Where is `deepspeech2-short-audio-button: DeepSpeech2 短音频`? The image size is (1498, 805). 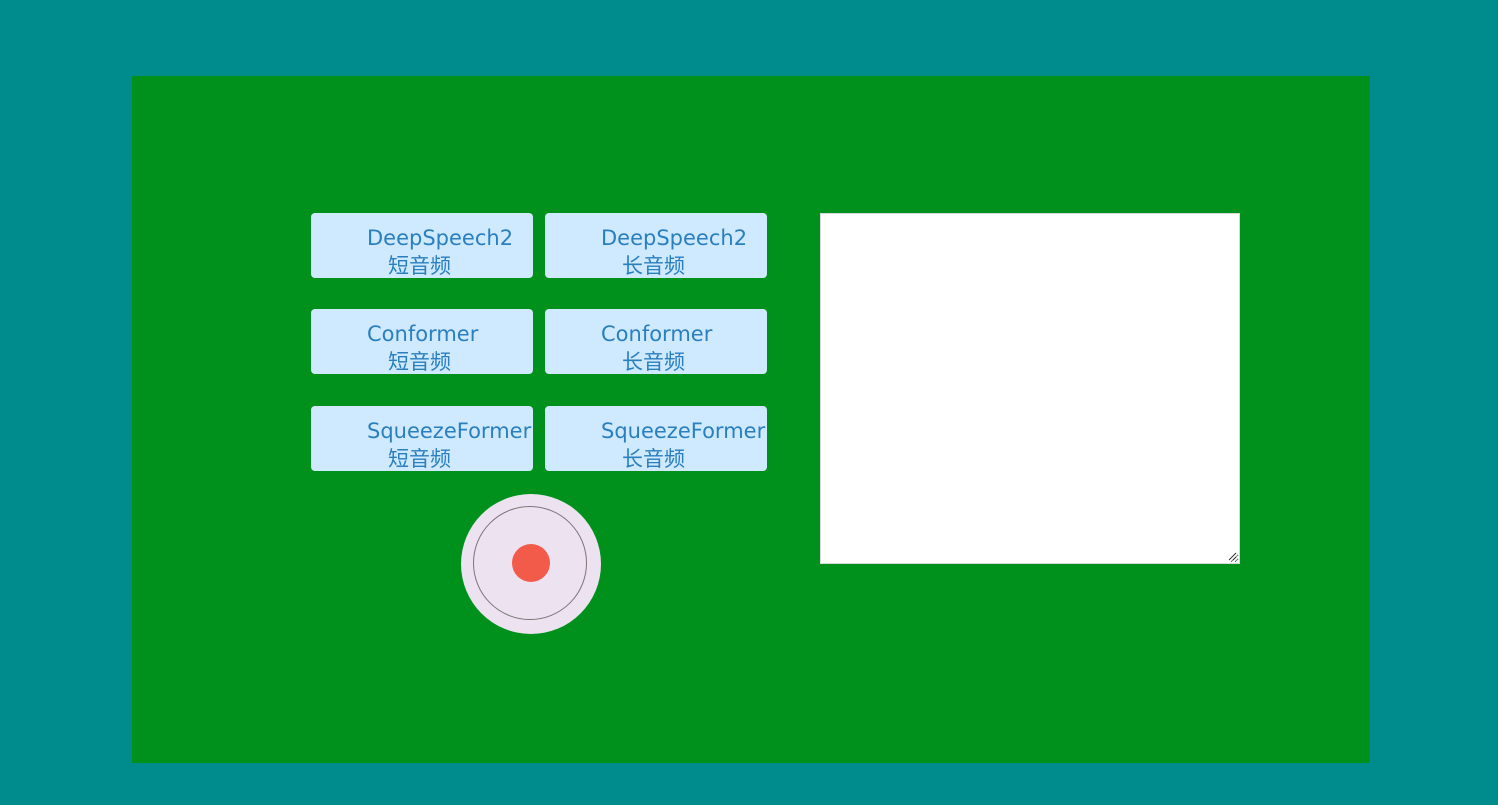 deepspeech2-short-audio-button: DeepSpeech2 短音频 is located at coordinates (422, 245).